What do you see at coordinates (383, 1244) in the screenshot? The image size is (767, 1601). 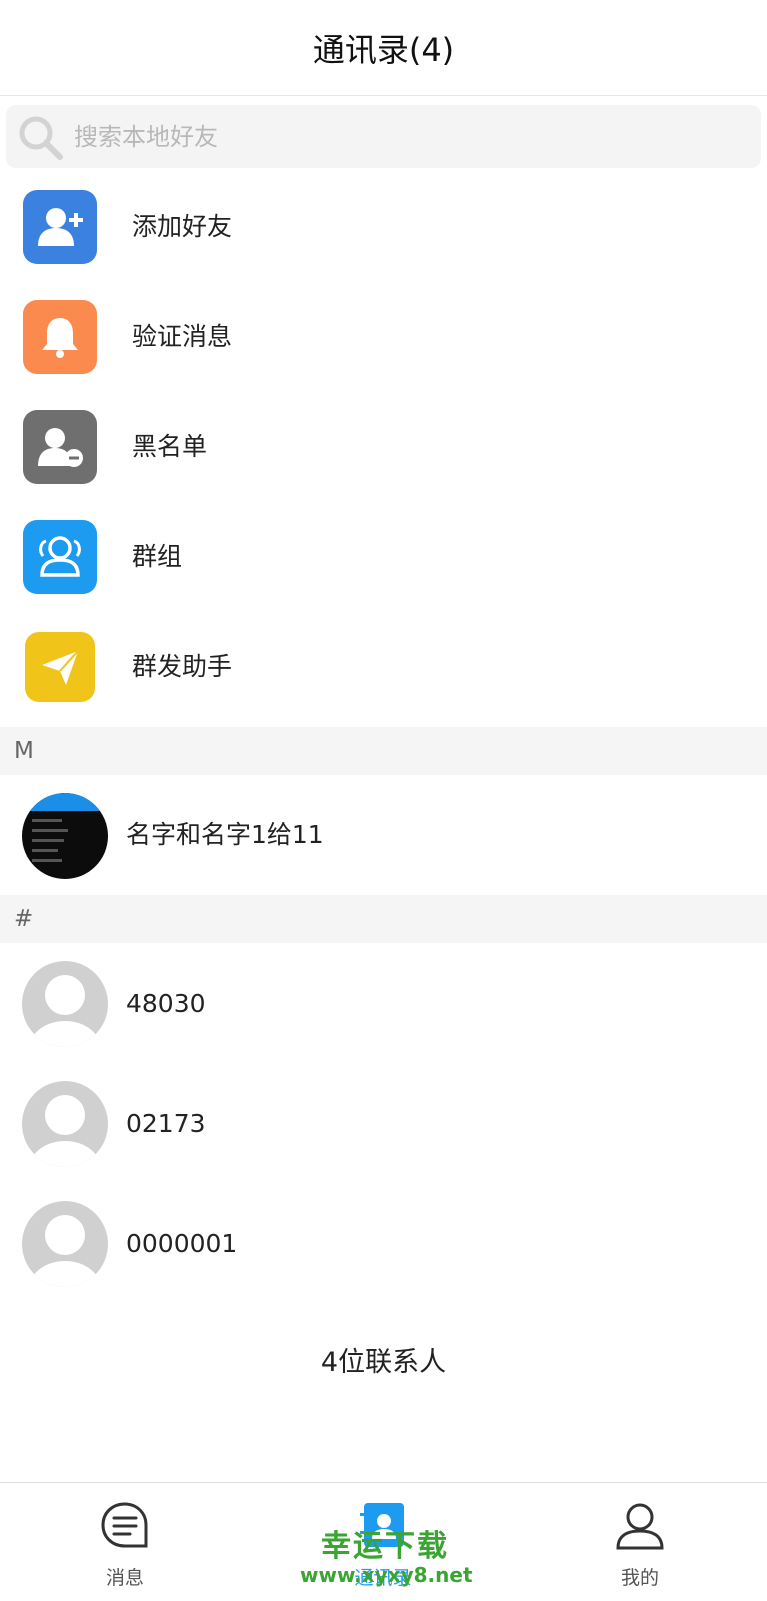 I see `contact-row: 0000001` at bounding box center [383, 1244].